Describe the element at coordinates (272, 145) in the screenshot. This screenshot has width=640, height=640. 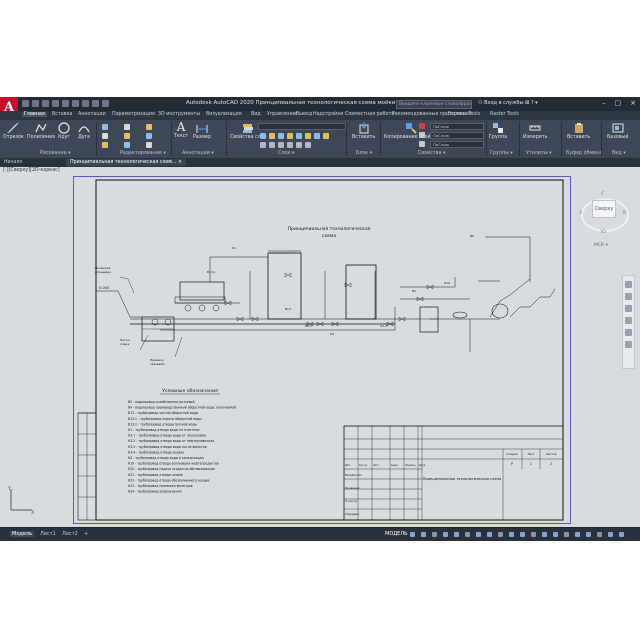
I see `layer-tool-1-icon` at that location.